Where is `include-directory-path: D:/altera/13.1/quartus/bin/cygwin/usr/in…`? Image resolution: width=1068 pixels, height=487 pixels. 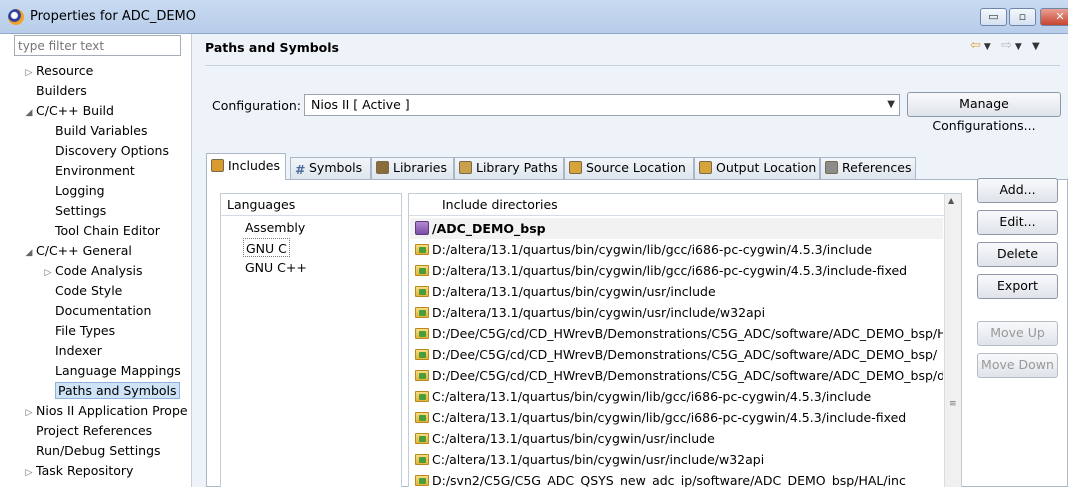
include-directory-path: D:/altera/13.1/quartus/bin/cygwin/usr/in… is located at coordinates (599, 312).